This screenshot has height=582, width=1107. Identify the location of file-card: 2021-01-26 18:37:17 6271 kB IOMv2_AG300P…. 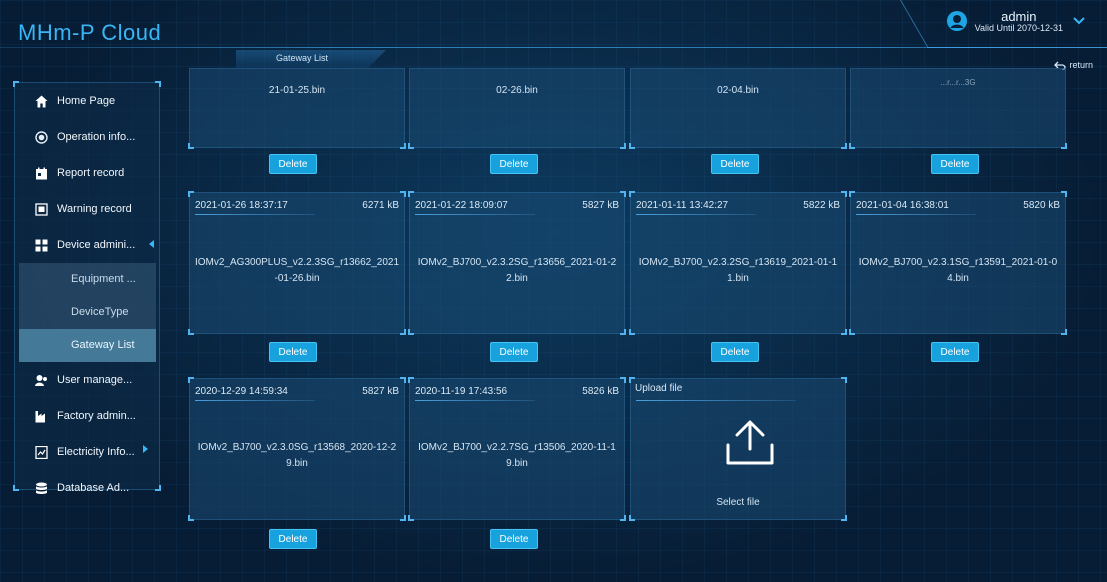
(297, 263).